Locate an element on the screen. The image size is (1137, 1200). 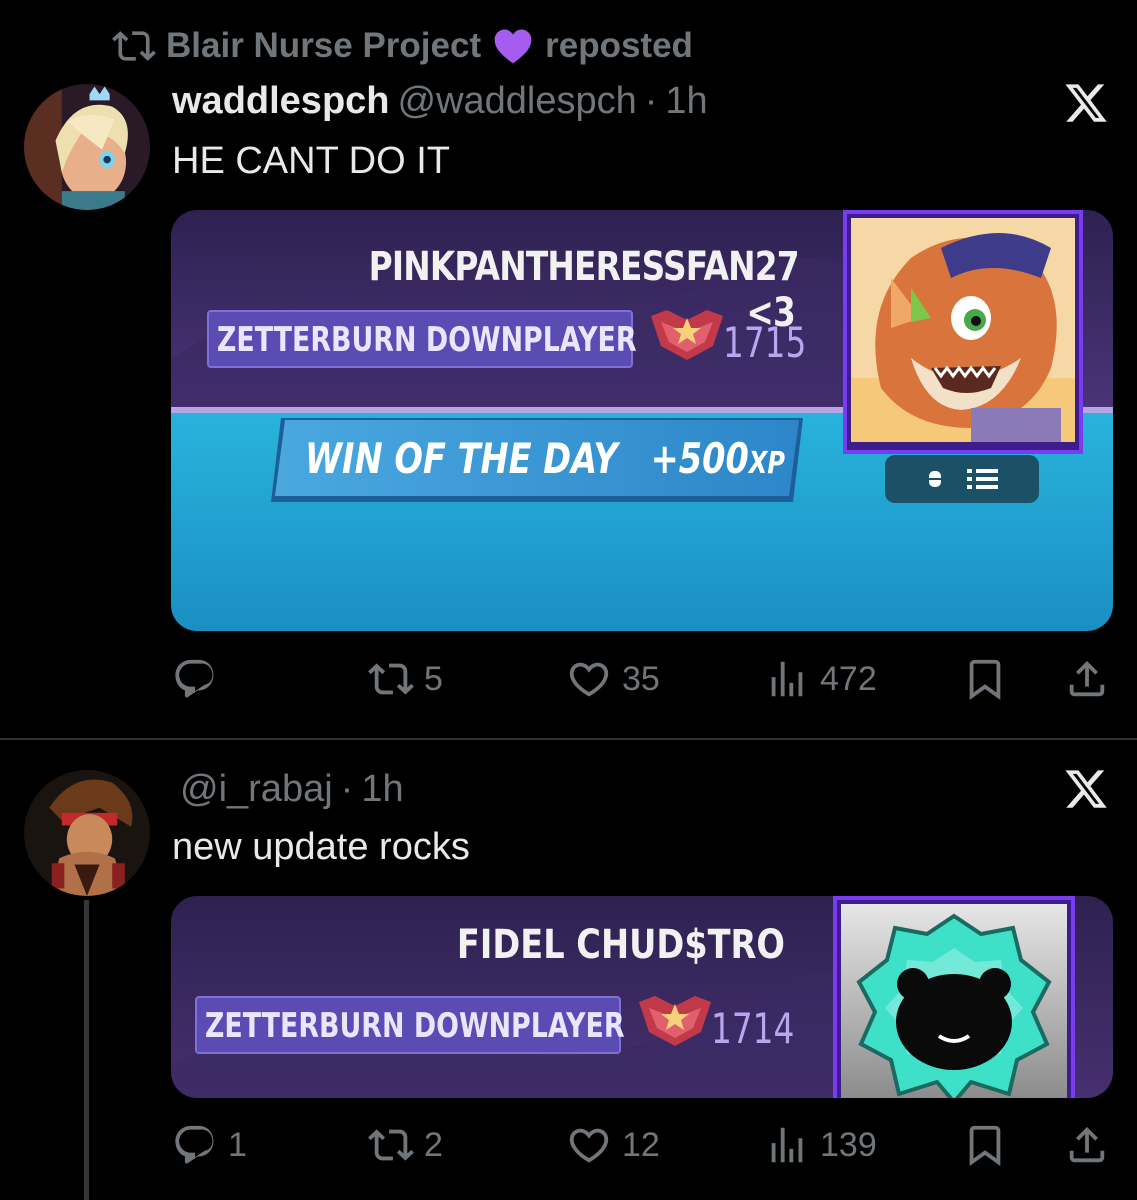
purple-heart-emoji is located at coordinates (513, 46).